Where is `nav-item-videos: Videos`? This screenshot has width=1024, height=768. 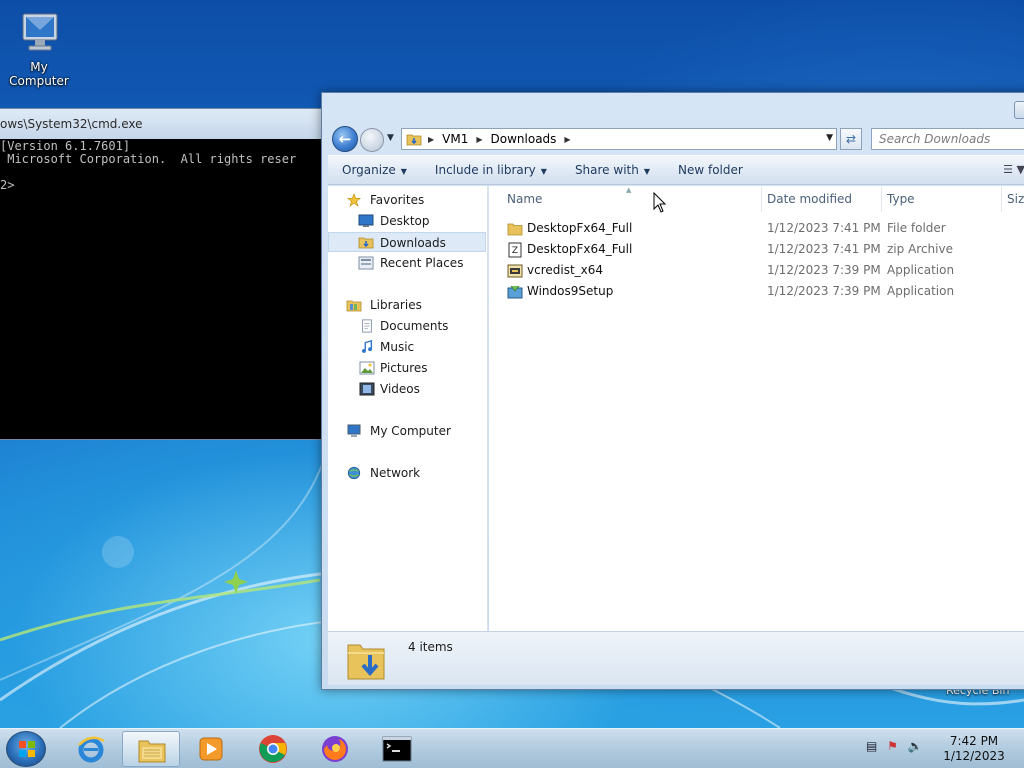 nav-item-videos: Videos is located at coordinates (407, 389).